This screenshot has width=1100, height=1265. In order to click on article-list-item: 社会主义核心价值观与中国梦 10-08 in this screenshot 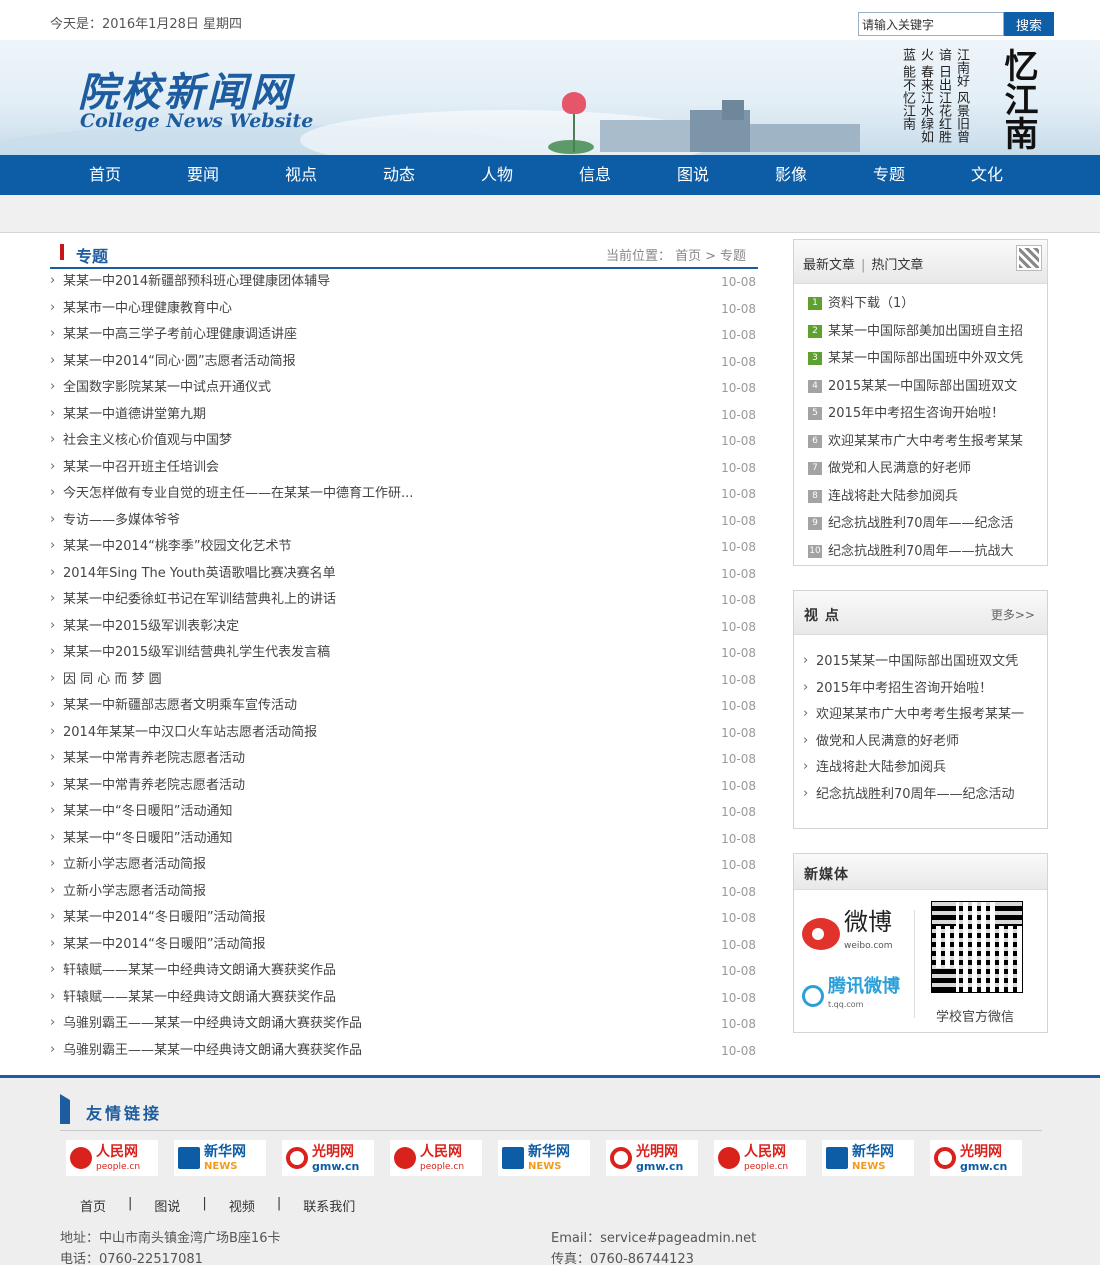, I will do `click(404, 441)`.